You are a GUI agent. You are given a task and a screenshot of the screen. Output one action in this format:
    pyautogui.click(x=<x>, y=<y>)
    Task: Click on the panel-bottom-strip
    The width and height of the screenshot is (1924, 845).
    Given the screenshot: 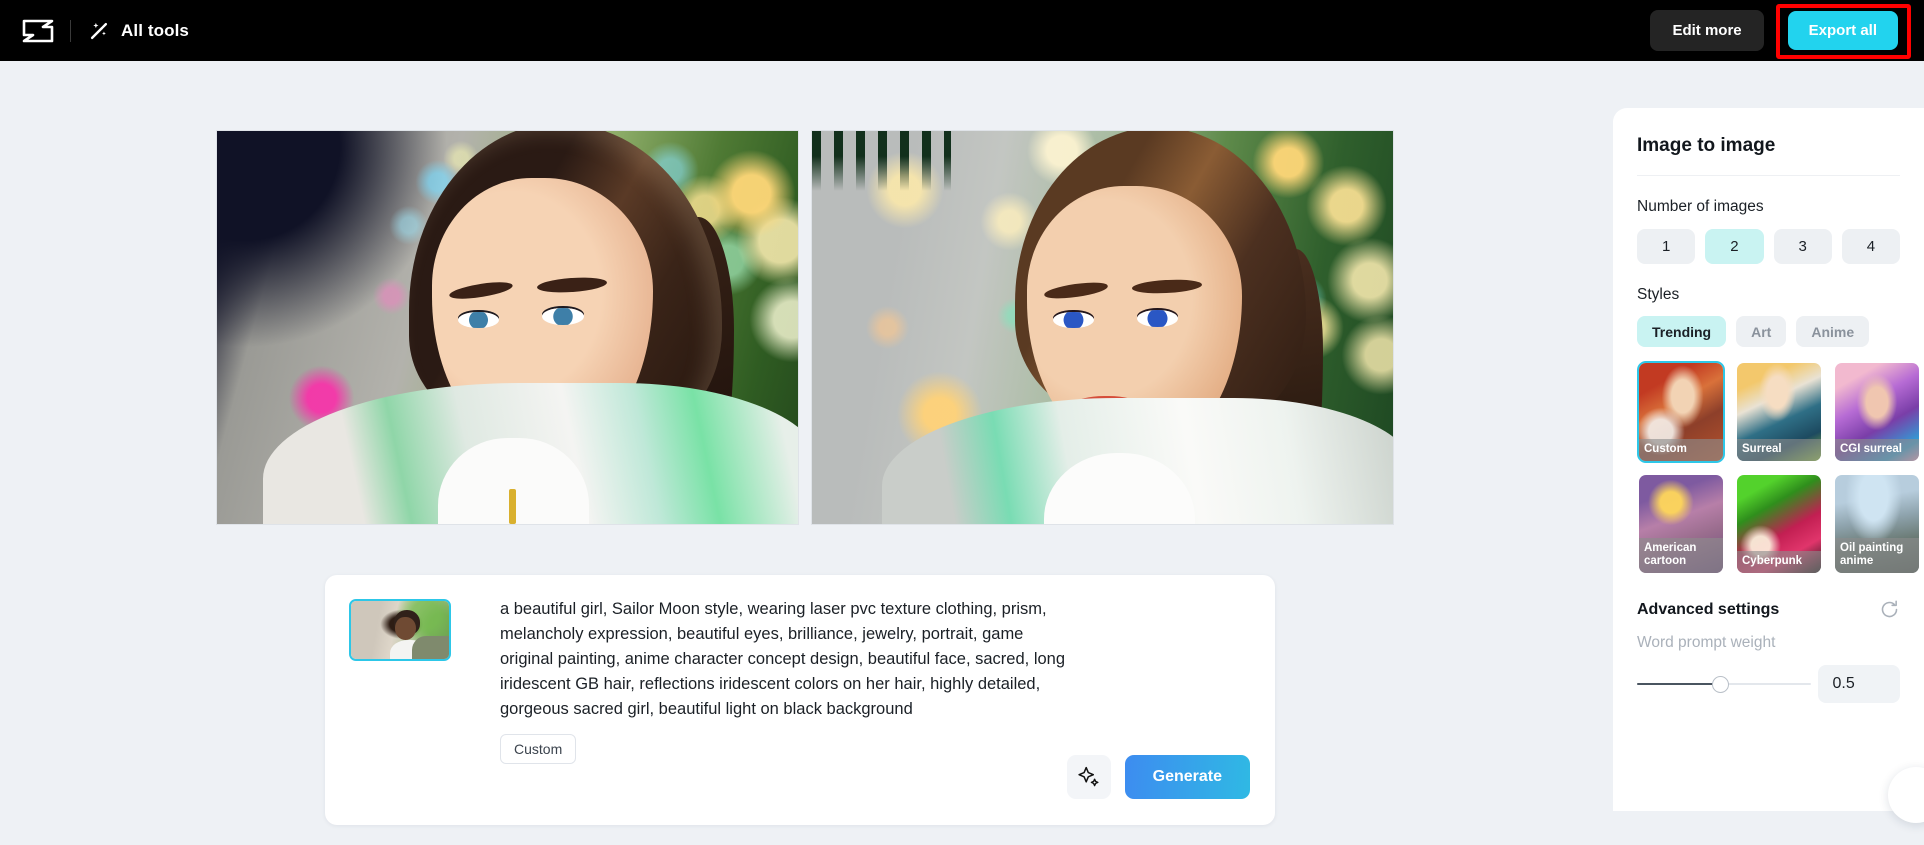 What is the action you would take?
    pyautogui.click(x=1768, y=828)
    